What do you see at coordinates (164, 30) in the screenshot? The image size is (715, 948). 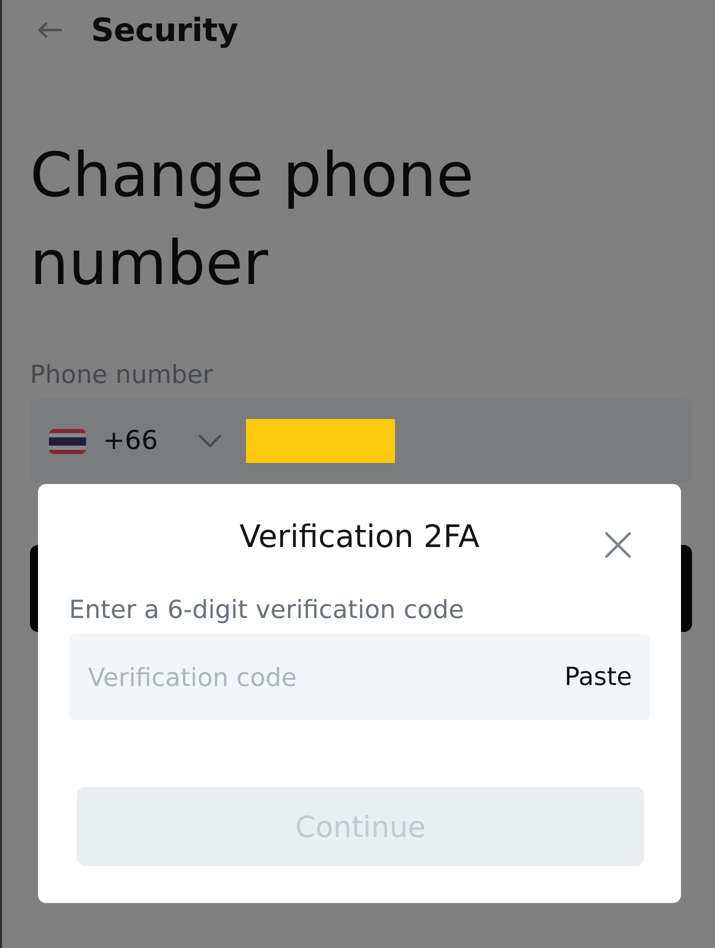 I see `page-title: Security` at bounding box center [164, 30].